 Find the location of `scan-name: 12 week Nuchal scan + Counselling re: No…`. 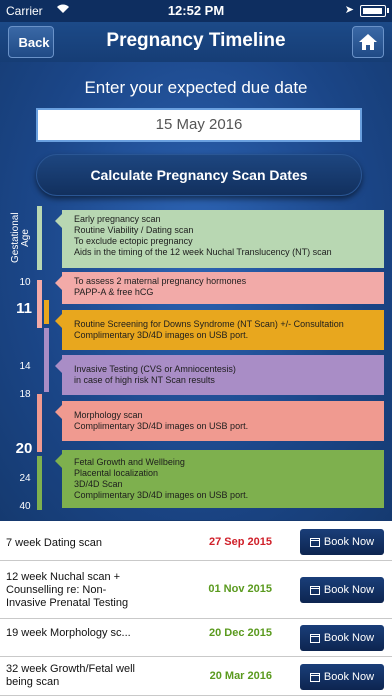

scan-name: 12 week Nuchal scan + Counselling re: No… is located at coordinates (67, 590).